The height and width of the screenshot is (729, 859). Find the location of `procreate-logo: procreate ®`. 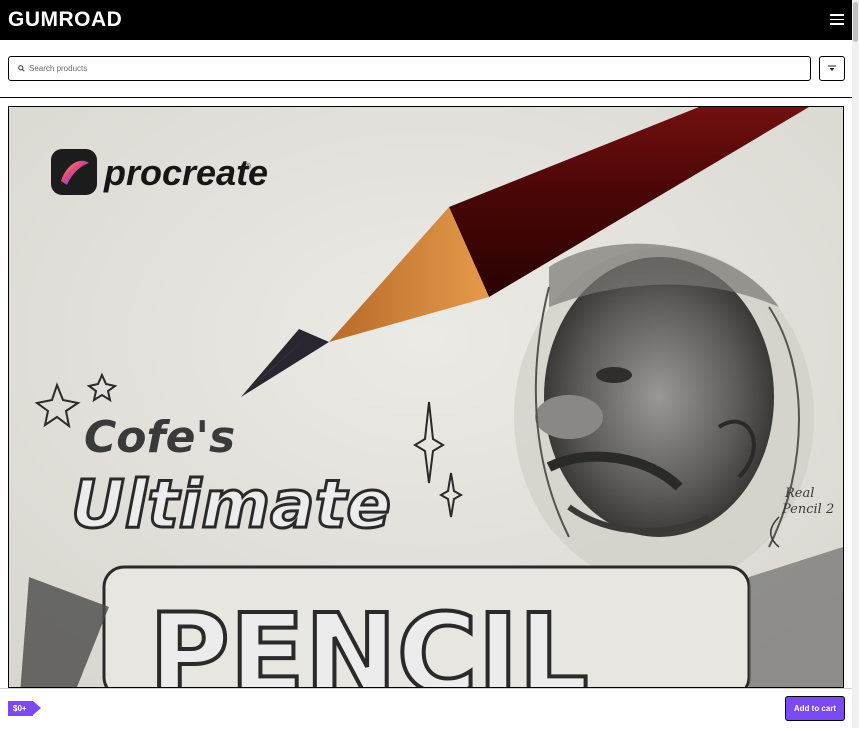

procreate-logo: procreate ® is located at coordinates (159, 172).